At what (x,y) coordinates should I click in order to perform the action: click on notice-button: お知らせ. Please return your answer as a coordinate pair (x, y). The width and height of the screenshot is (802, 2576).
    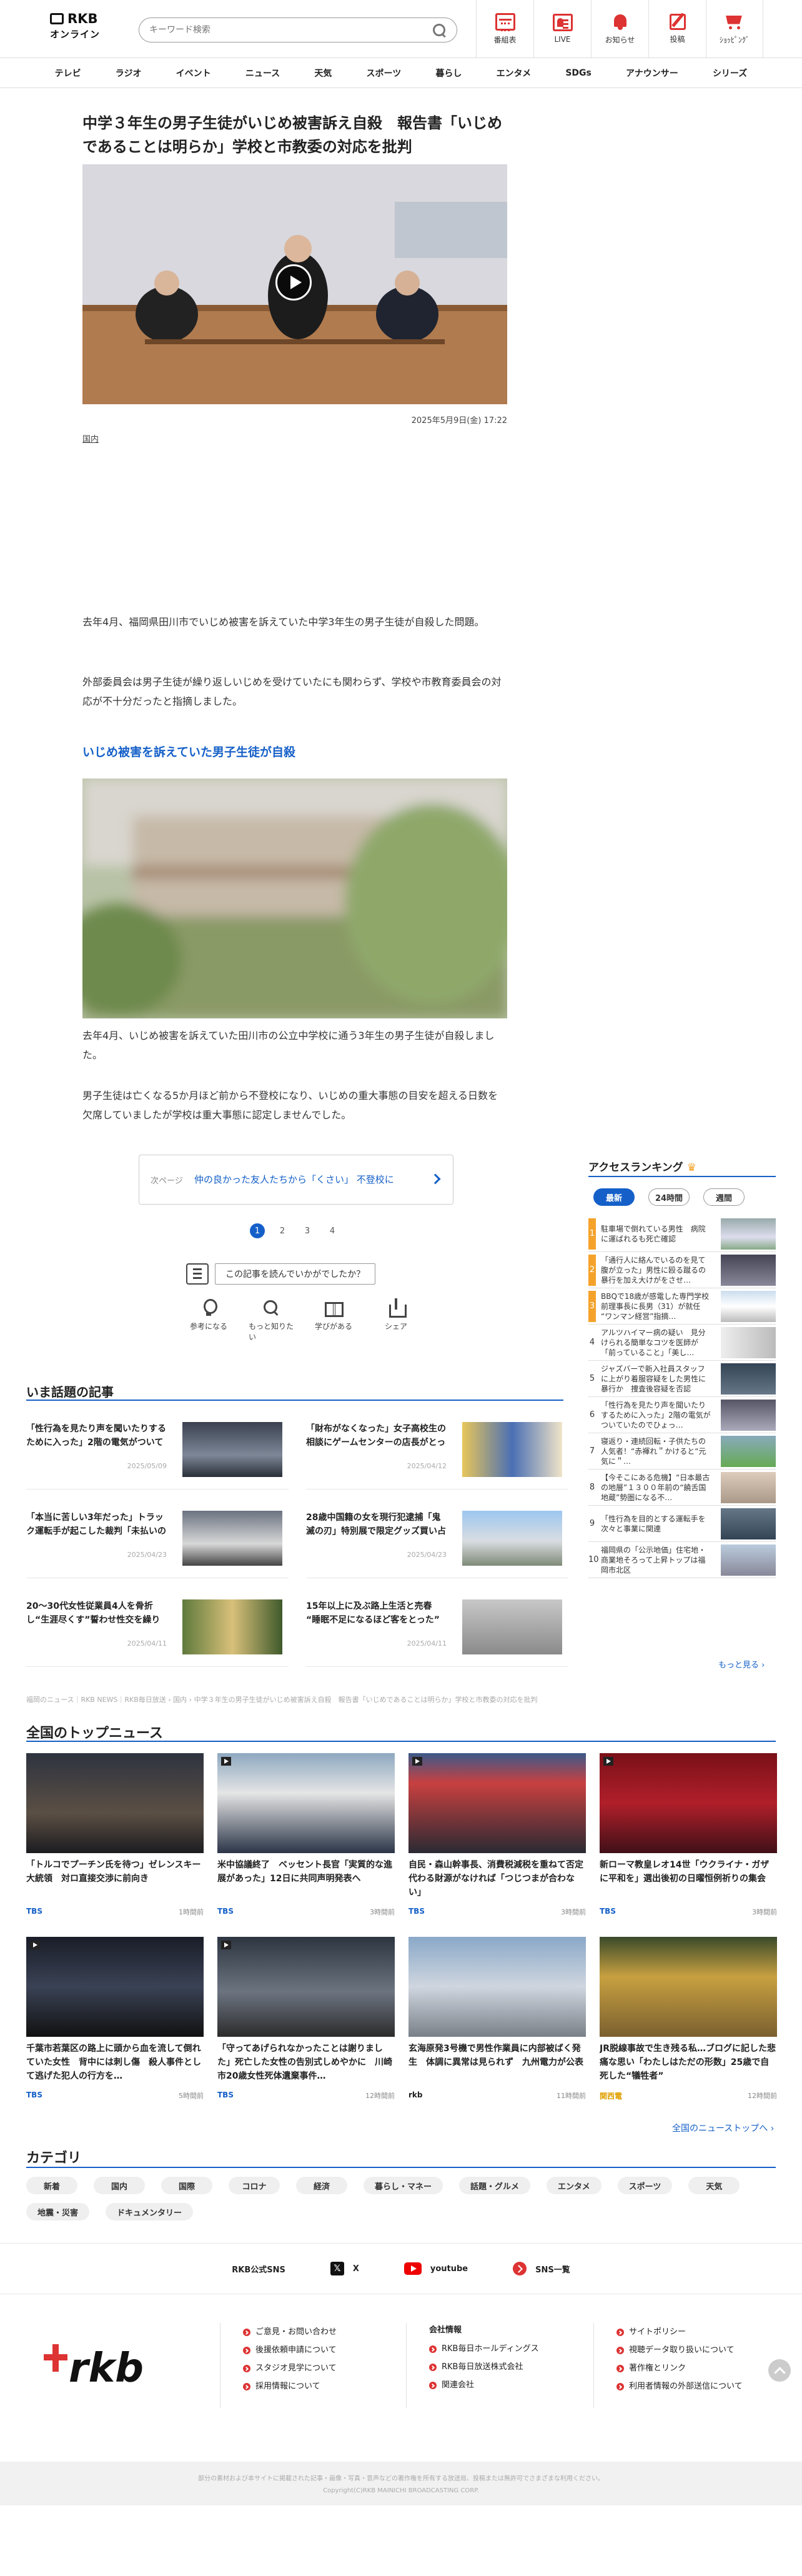
    Looking at the image, I should click on (619, 28).